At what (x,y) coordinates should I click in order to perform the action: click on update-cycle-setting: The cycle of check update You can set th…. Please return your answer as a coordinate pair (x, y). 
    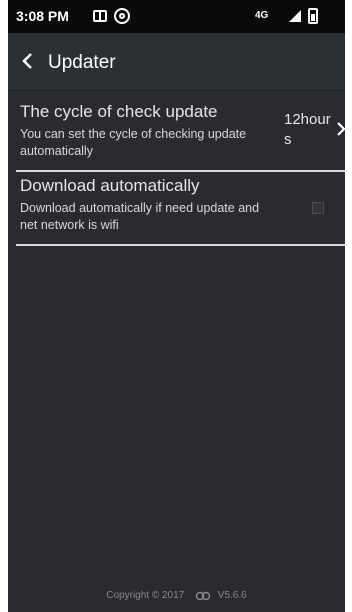
    Looking at the image, I should click on (176, 134).